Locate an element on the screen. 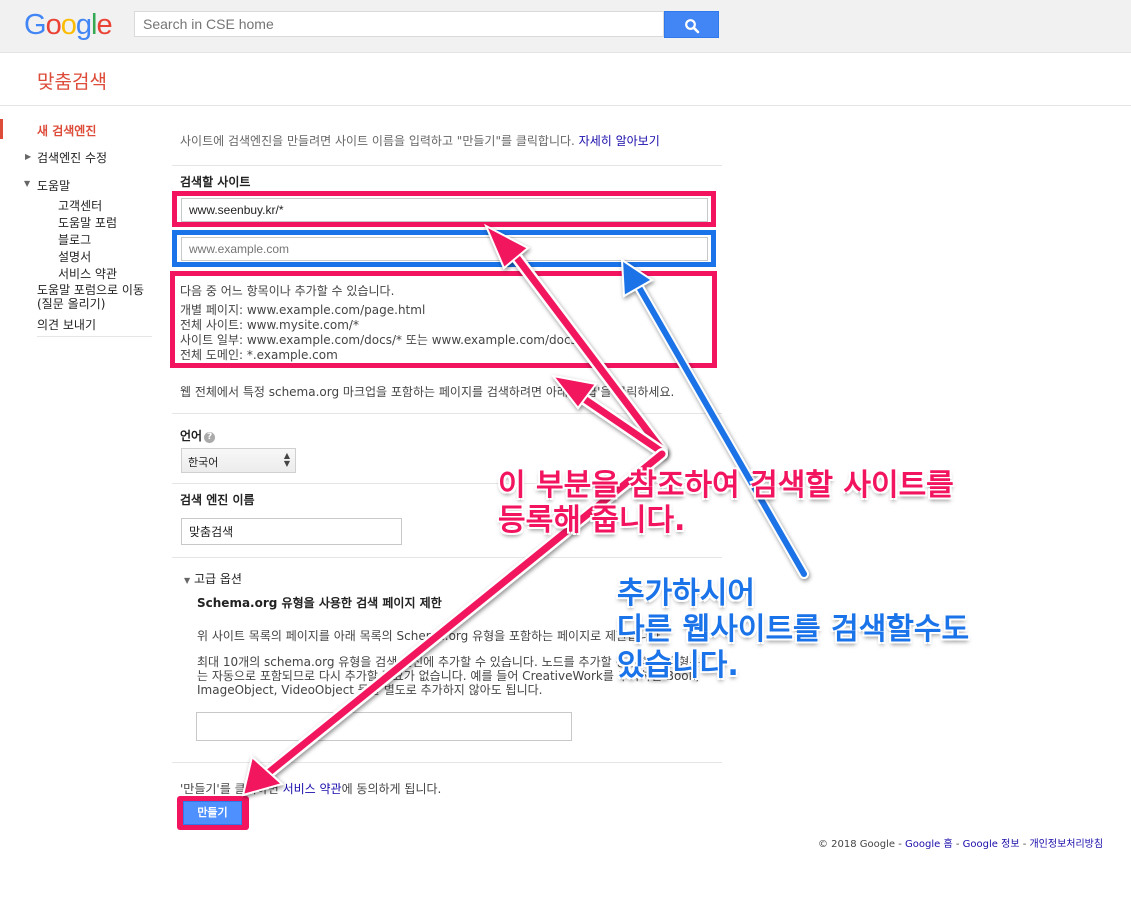  sidebar-item-terms: 서비스 약관 is located at coordinates (87, 273).